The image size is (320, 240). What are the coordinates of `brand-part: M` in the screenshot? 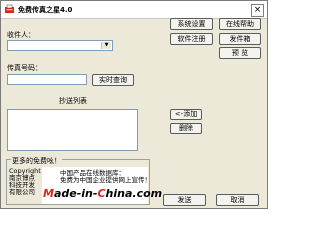 It's located at (48, 193).